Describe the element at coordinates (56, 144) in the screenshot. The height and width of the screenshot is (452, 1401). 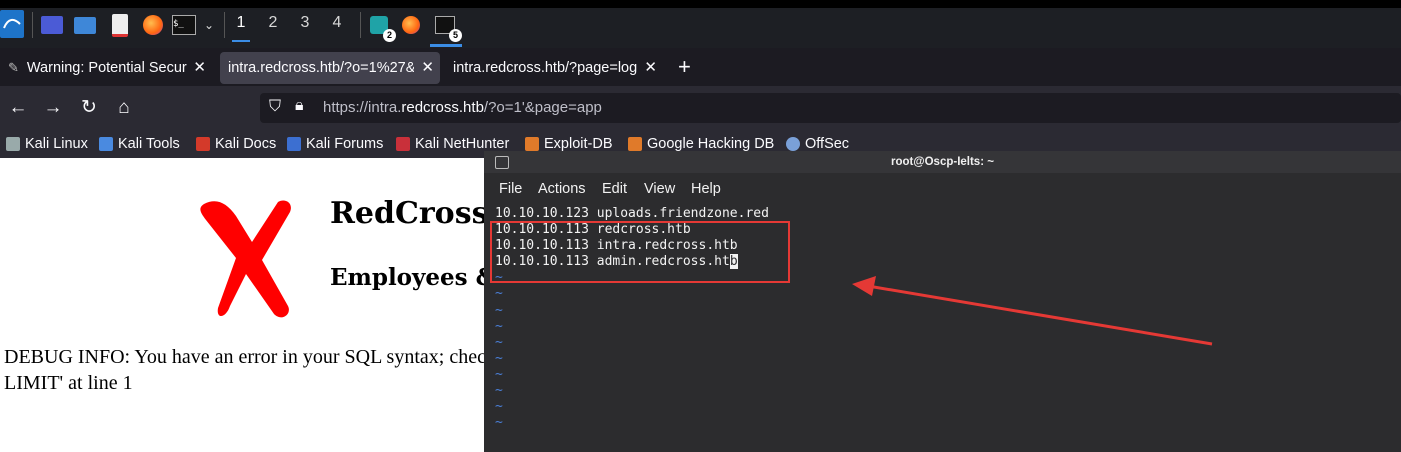
I see `bookmark-label: Kali Linux` at that location.